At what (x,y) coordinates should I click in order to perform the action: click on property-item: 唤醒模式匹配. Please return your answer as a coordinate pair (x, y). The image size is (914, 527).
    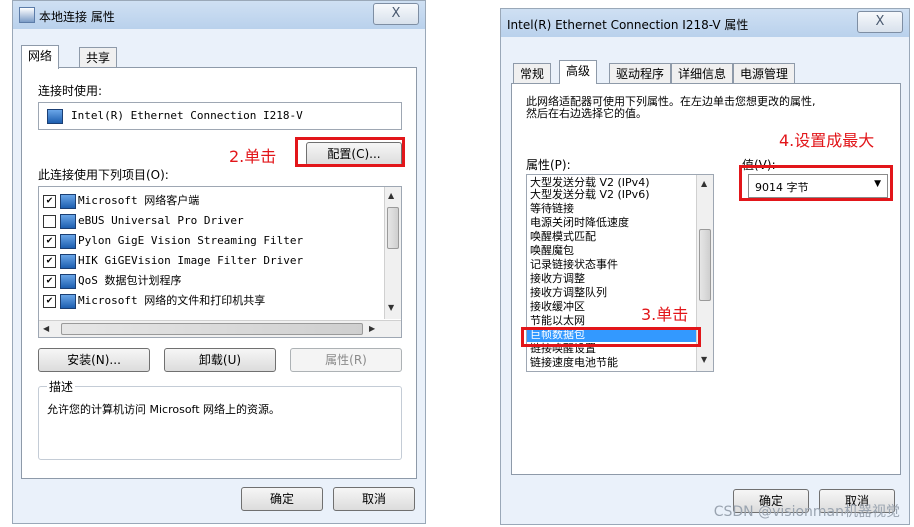
    Looking at the image, I should click on (563, 236).